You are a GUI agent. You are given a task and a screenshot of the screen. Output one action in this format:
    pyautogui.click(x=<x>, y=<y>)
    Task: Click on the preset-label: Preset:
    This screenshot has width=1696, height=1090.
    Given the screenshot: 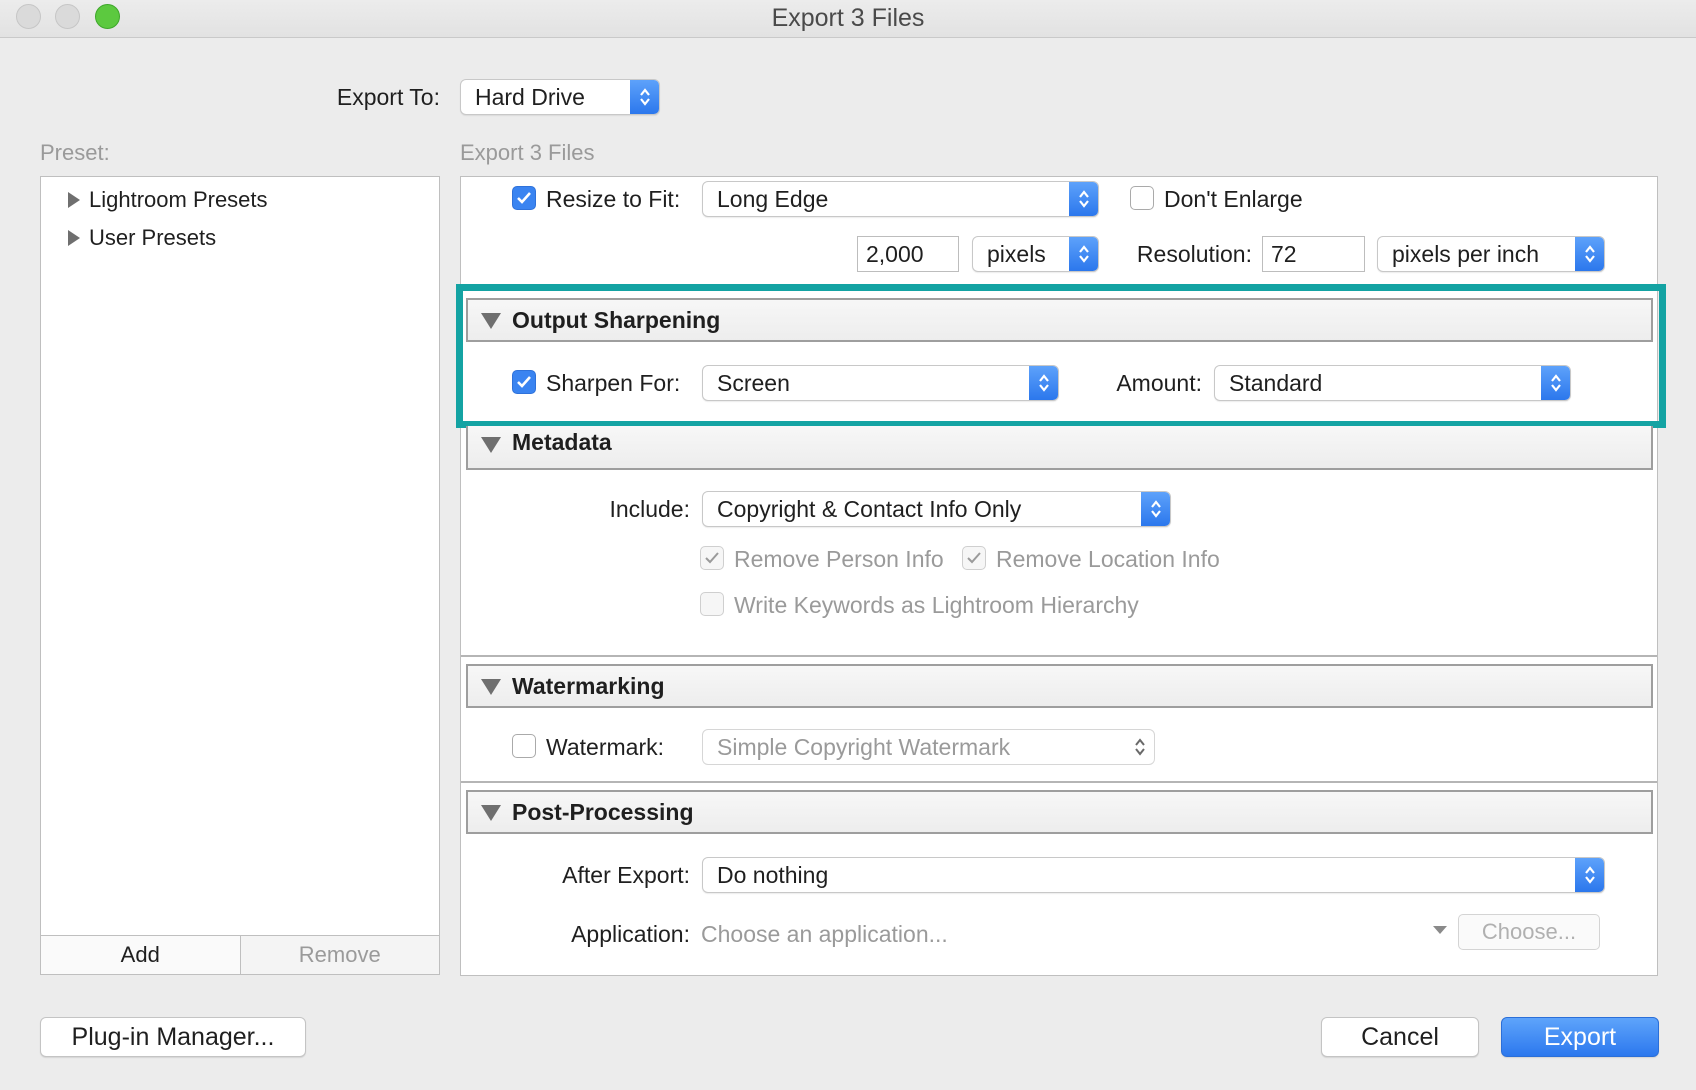 What is the action you would take?
    pyautogui.click(x=75, y=152)
    